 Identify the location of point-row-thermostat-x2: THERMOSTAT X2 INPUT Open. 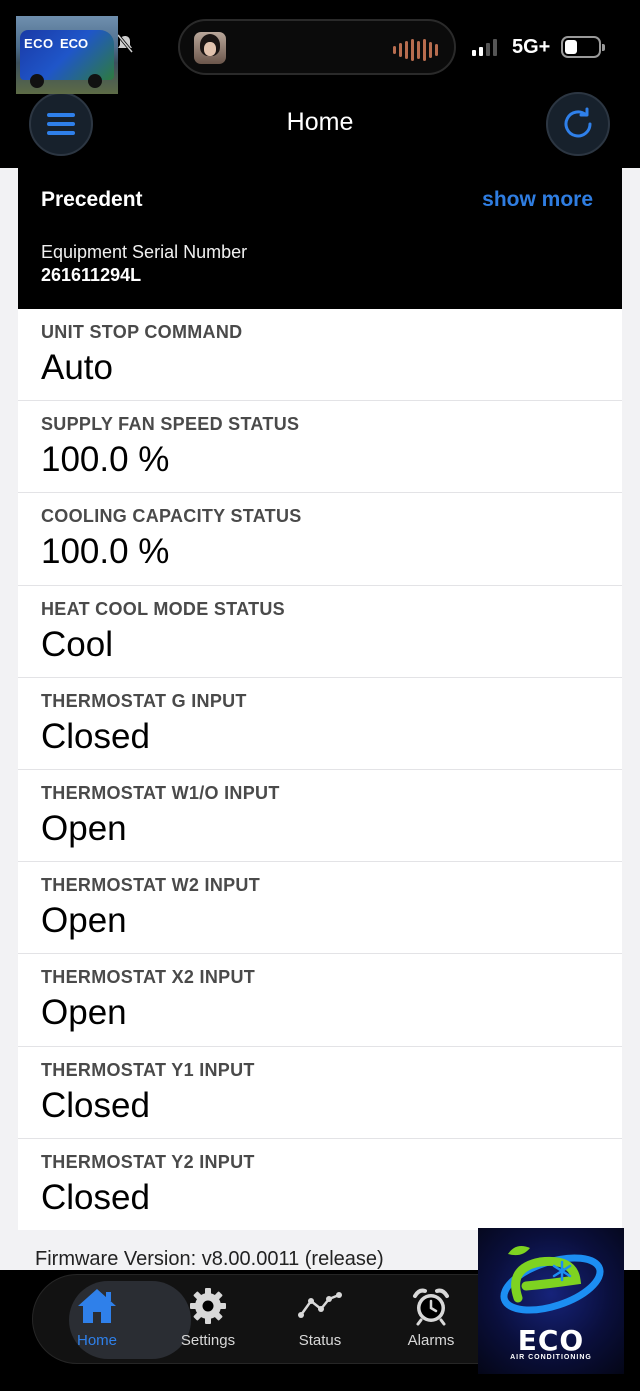
(320, 1000).